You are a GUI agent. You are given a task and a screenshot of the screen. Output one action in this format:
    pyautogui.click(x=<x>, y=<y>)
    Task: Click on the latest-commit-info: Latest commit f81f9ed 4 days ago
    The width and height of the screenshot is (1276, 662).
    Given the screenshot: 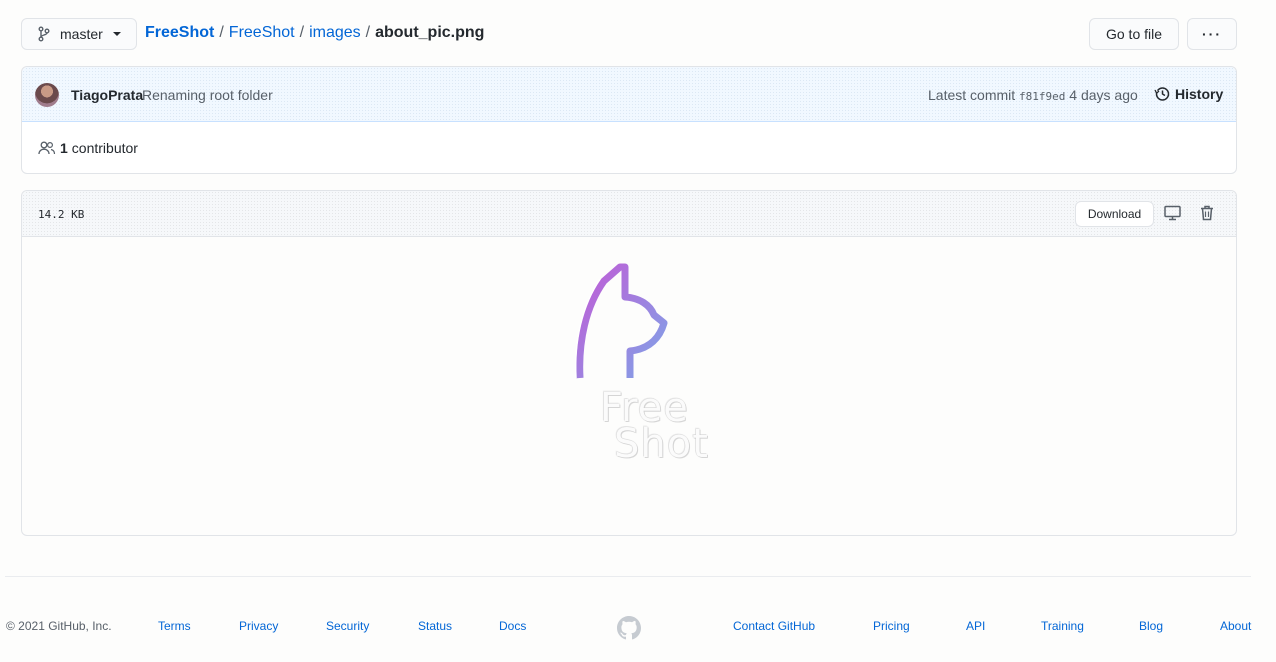 What is the action you would take?
    pyautogui.click(x=1033, y=95)
    